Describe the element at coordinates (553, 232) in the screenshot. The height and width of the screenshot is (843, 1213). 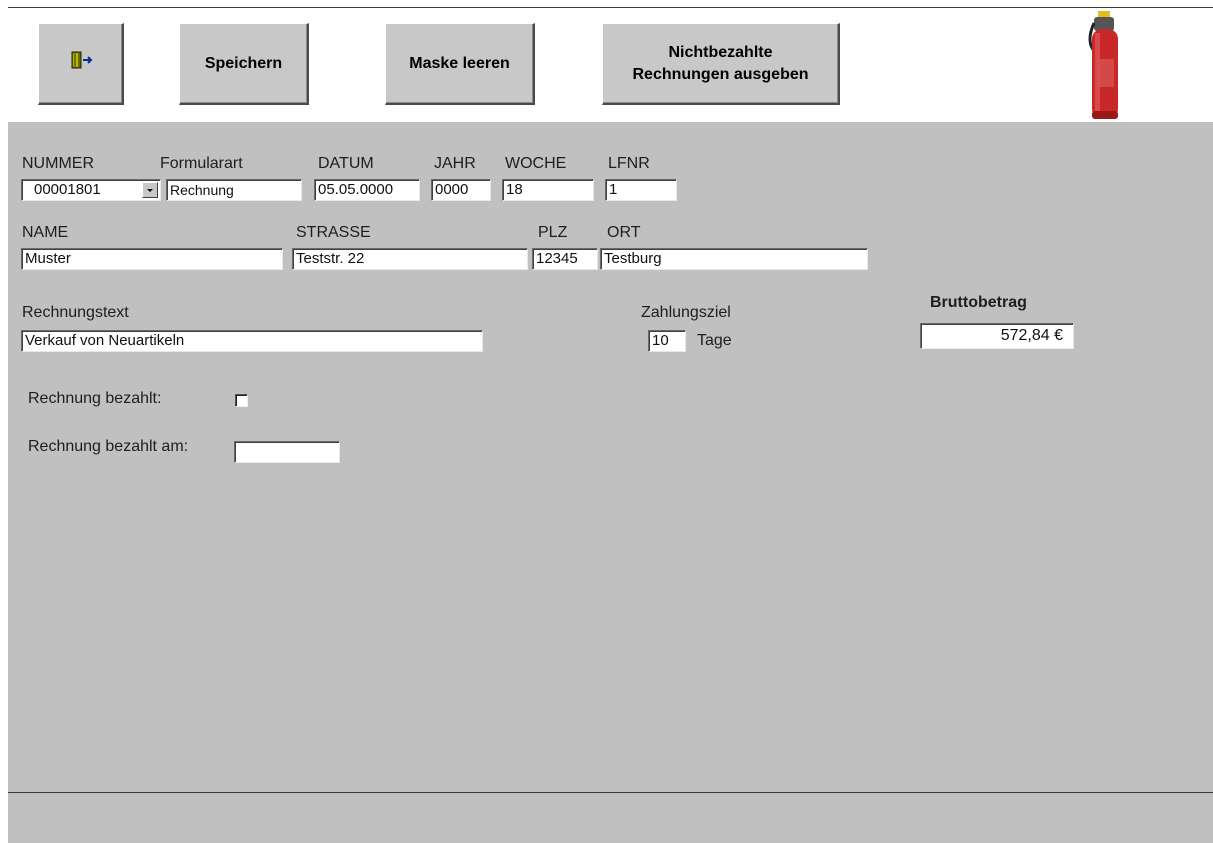
I see `plz-label: PLZ` at that location.